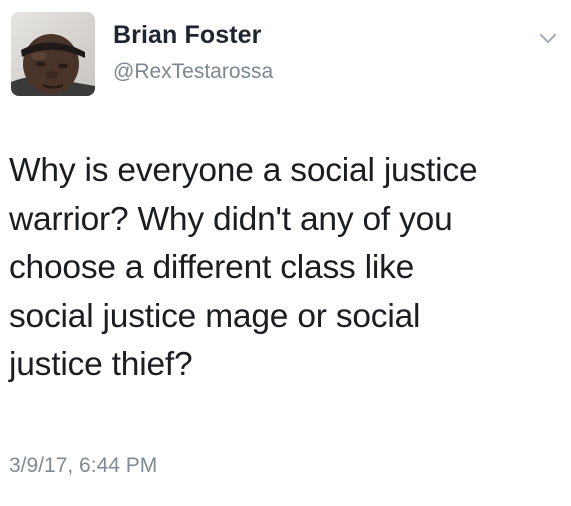 The height and width of the screenshot is (506, 571). I want to click on tweet-text-line: Why is everyone a social justice, so click(243, 170).